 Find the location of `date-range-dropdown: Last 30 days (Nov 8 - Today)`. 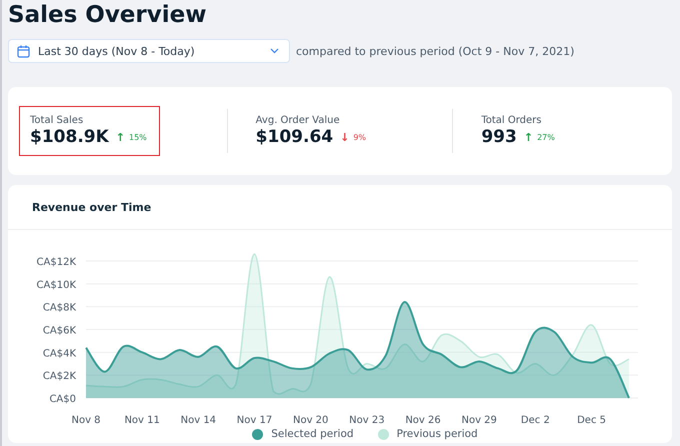

date-range-dropdown: Last 30 days (Nov 8 - Today) is located at coordinates (149, 51).